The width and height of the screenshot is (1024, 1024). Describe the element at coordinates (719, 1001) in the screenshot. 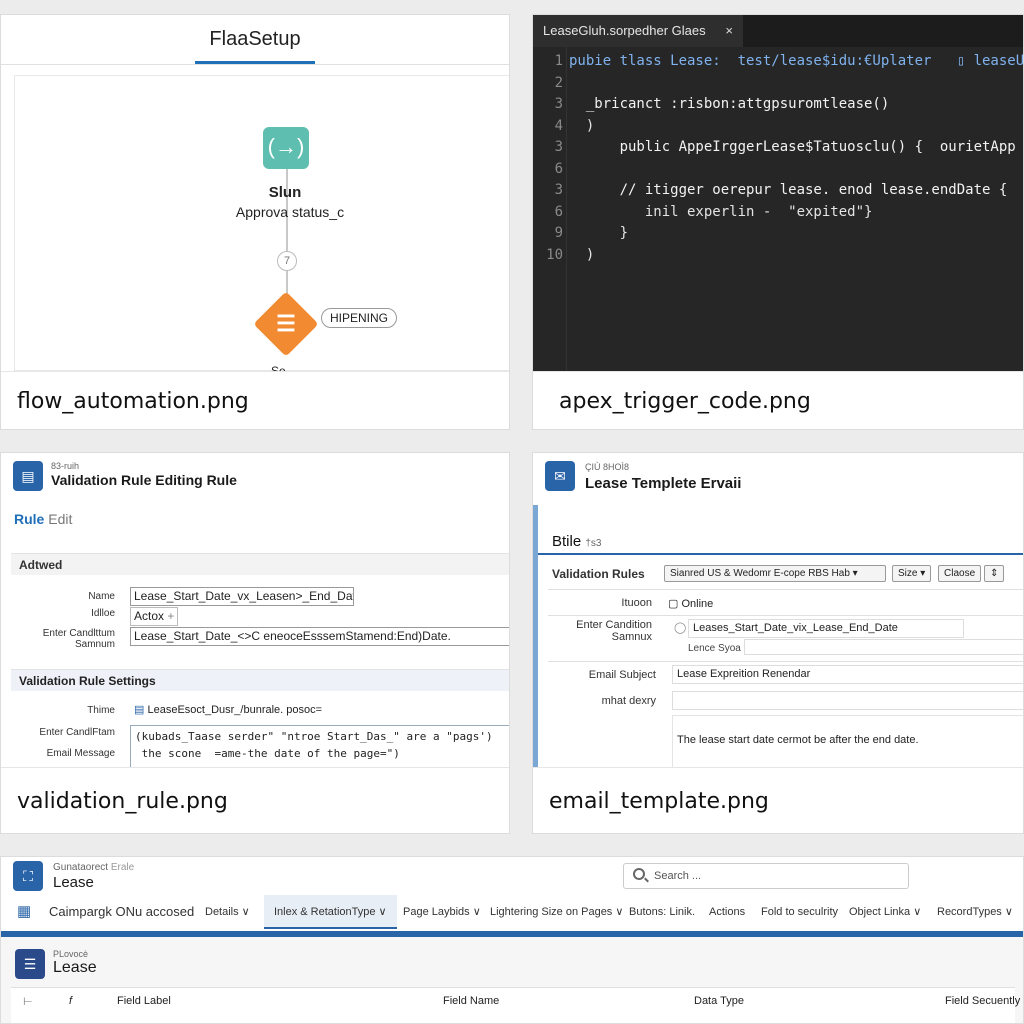

I see `col-data-type: Data Type` at that location.